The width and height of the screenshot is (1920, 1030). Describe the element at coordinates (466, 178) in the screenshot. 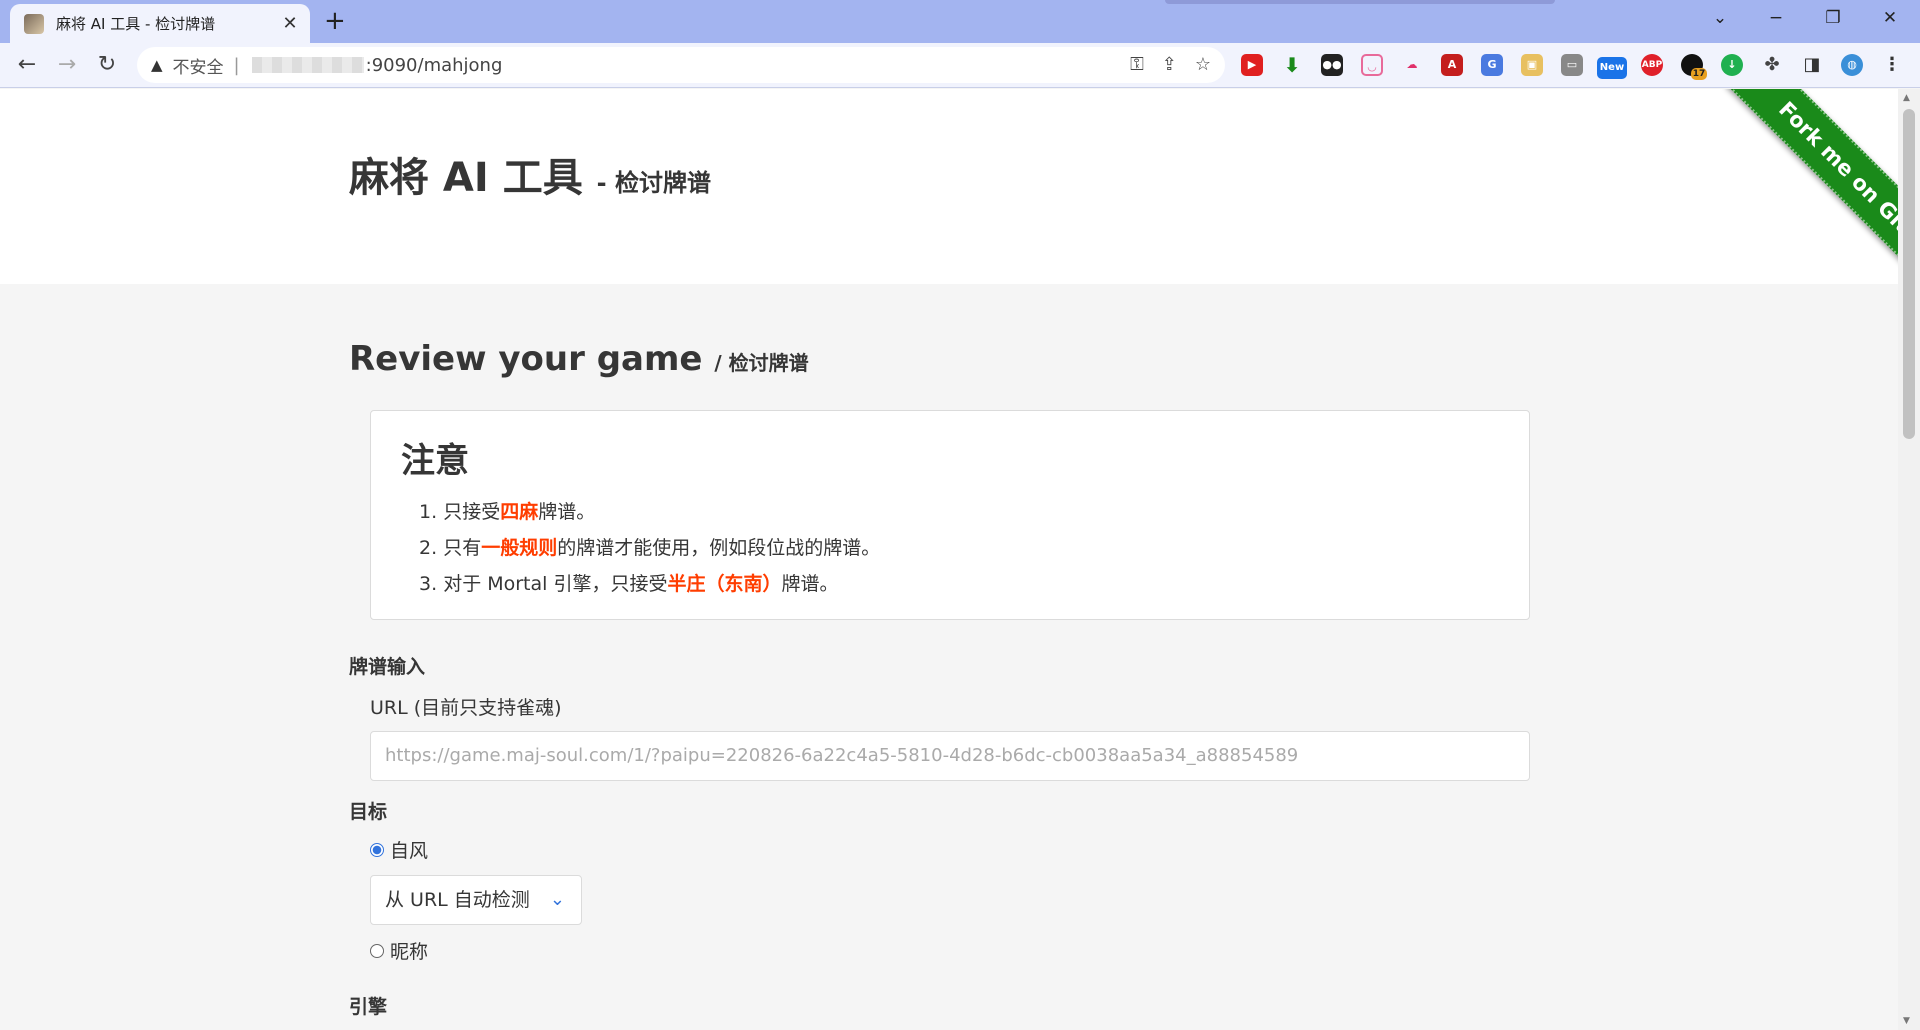

I see `page-title-main: 麻将 AI 工具` at that location.